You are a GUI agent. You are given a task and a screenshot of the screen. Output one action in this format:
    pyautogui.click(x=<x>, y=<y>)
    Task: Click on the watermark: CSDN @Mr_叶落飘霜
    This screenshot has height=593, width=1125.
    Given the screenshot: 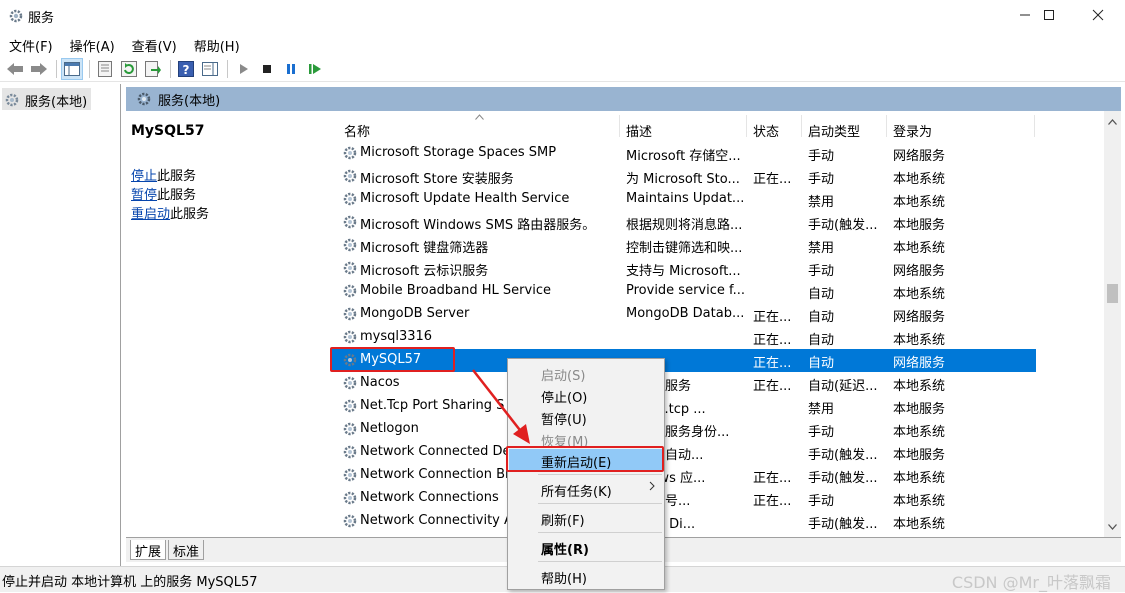 What is the action you would take?
    pyautogui.click(x=1031, y=582)
    